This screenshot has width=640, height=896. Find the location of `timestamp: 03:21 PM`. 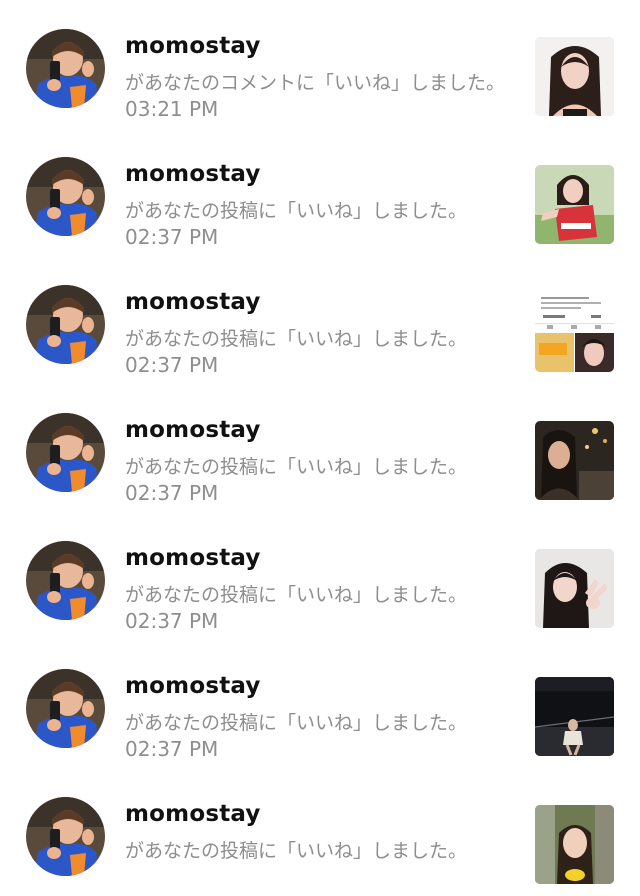

timestamp: 03:21 PM is located at coordinates (172, 109).